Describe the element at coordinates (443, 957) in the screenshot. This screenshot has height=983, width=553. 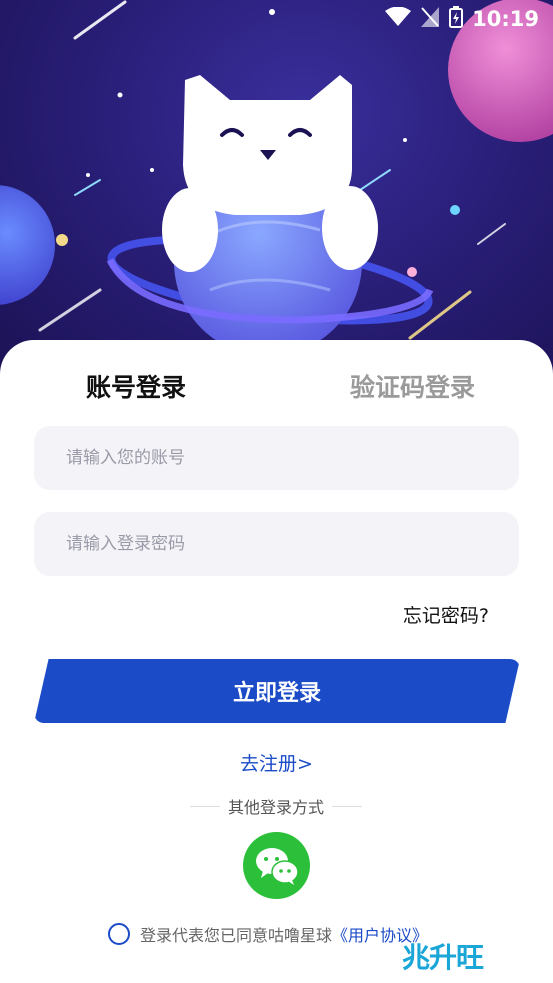
I see `watermark-logo: 兆升旺` at that location.